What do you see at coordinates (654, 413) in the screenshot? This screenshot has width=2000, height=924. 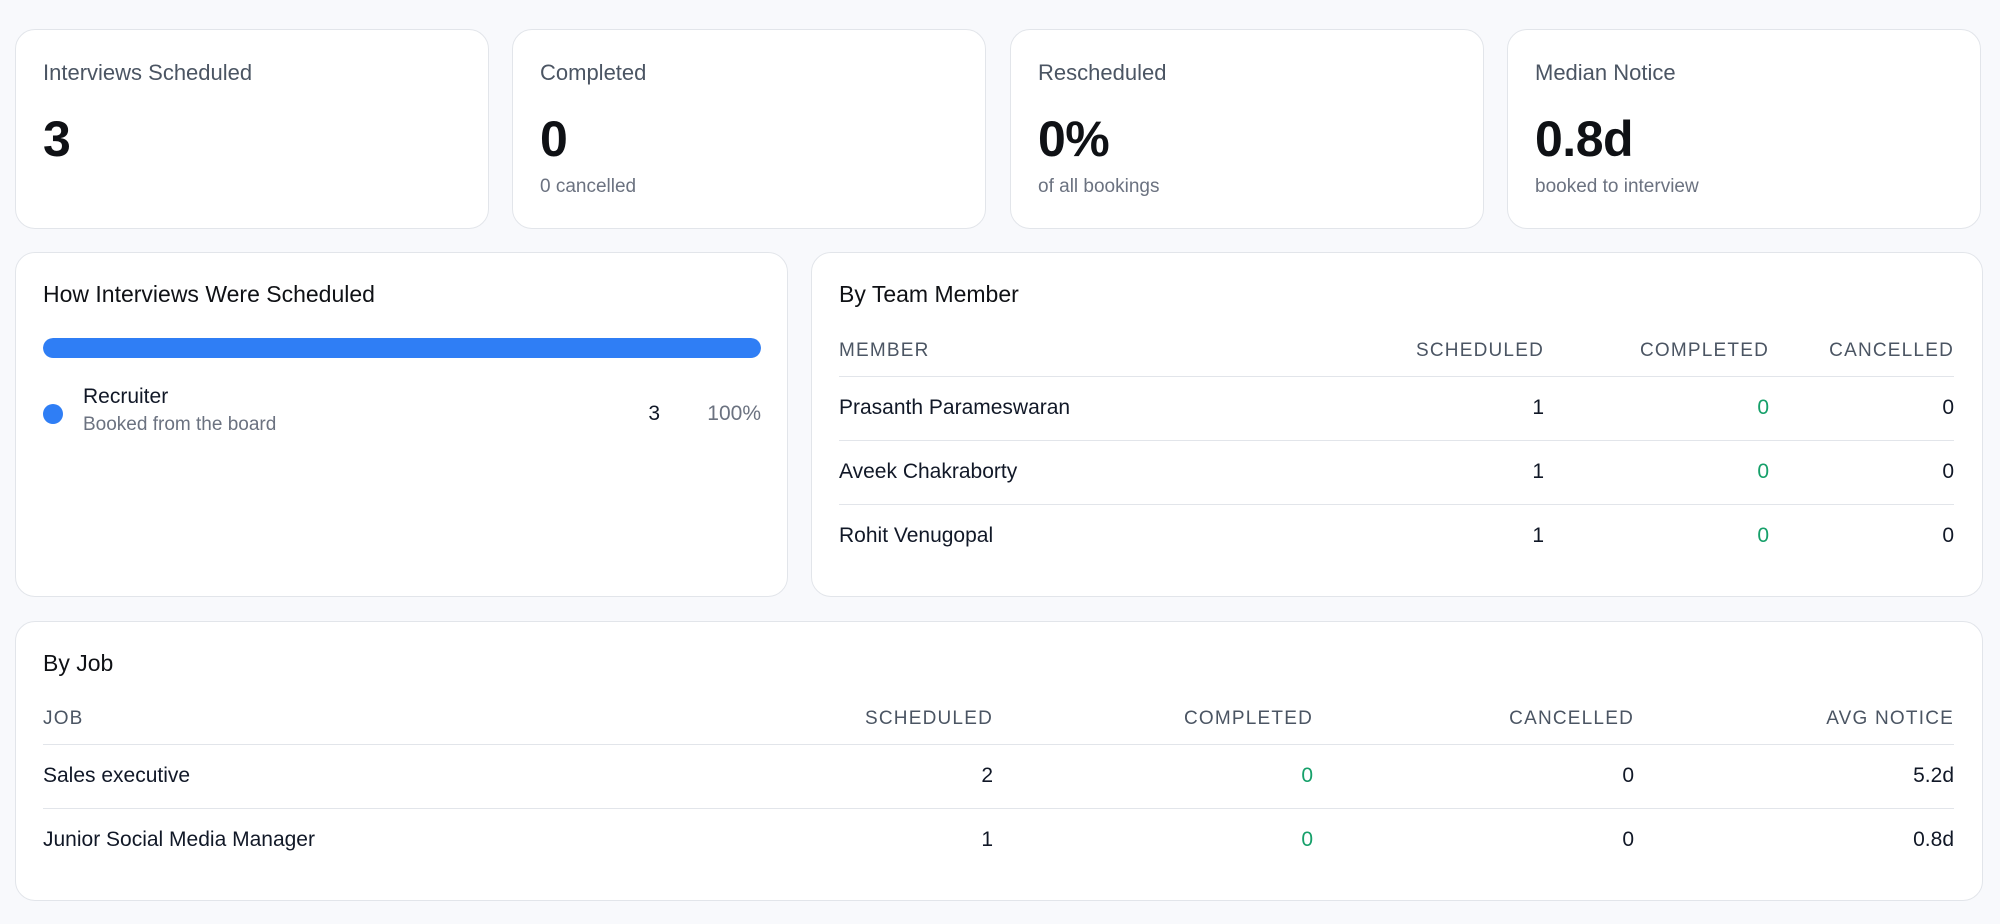 I see `legend-item-count: 3` at bounding box center [654, 413].